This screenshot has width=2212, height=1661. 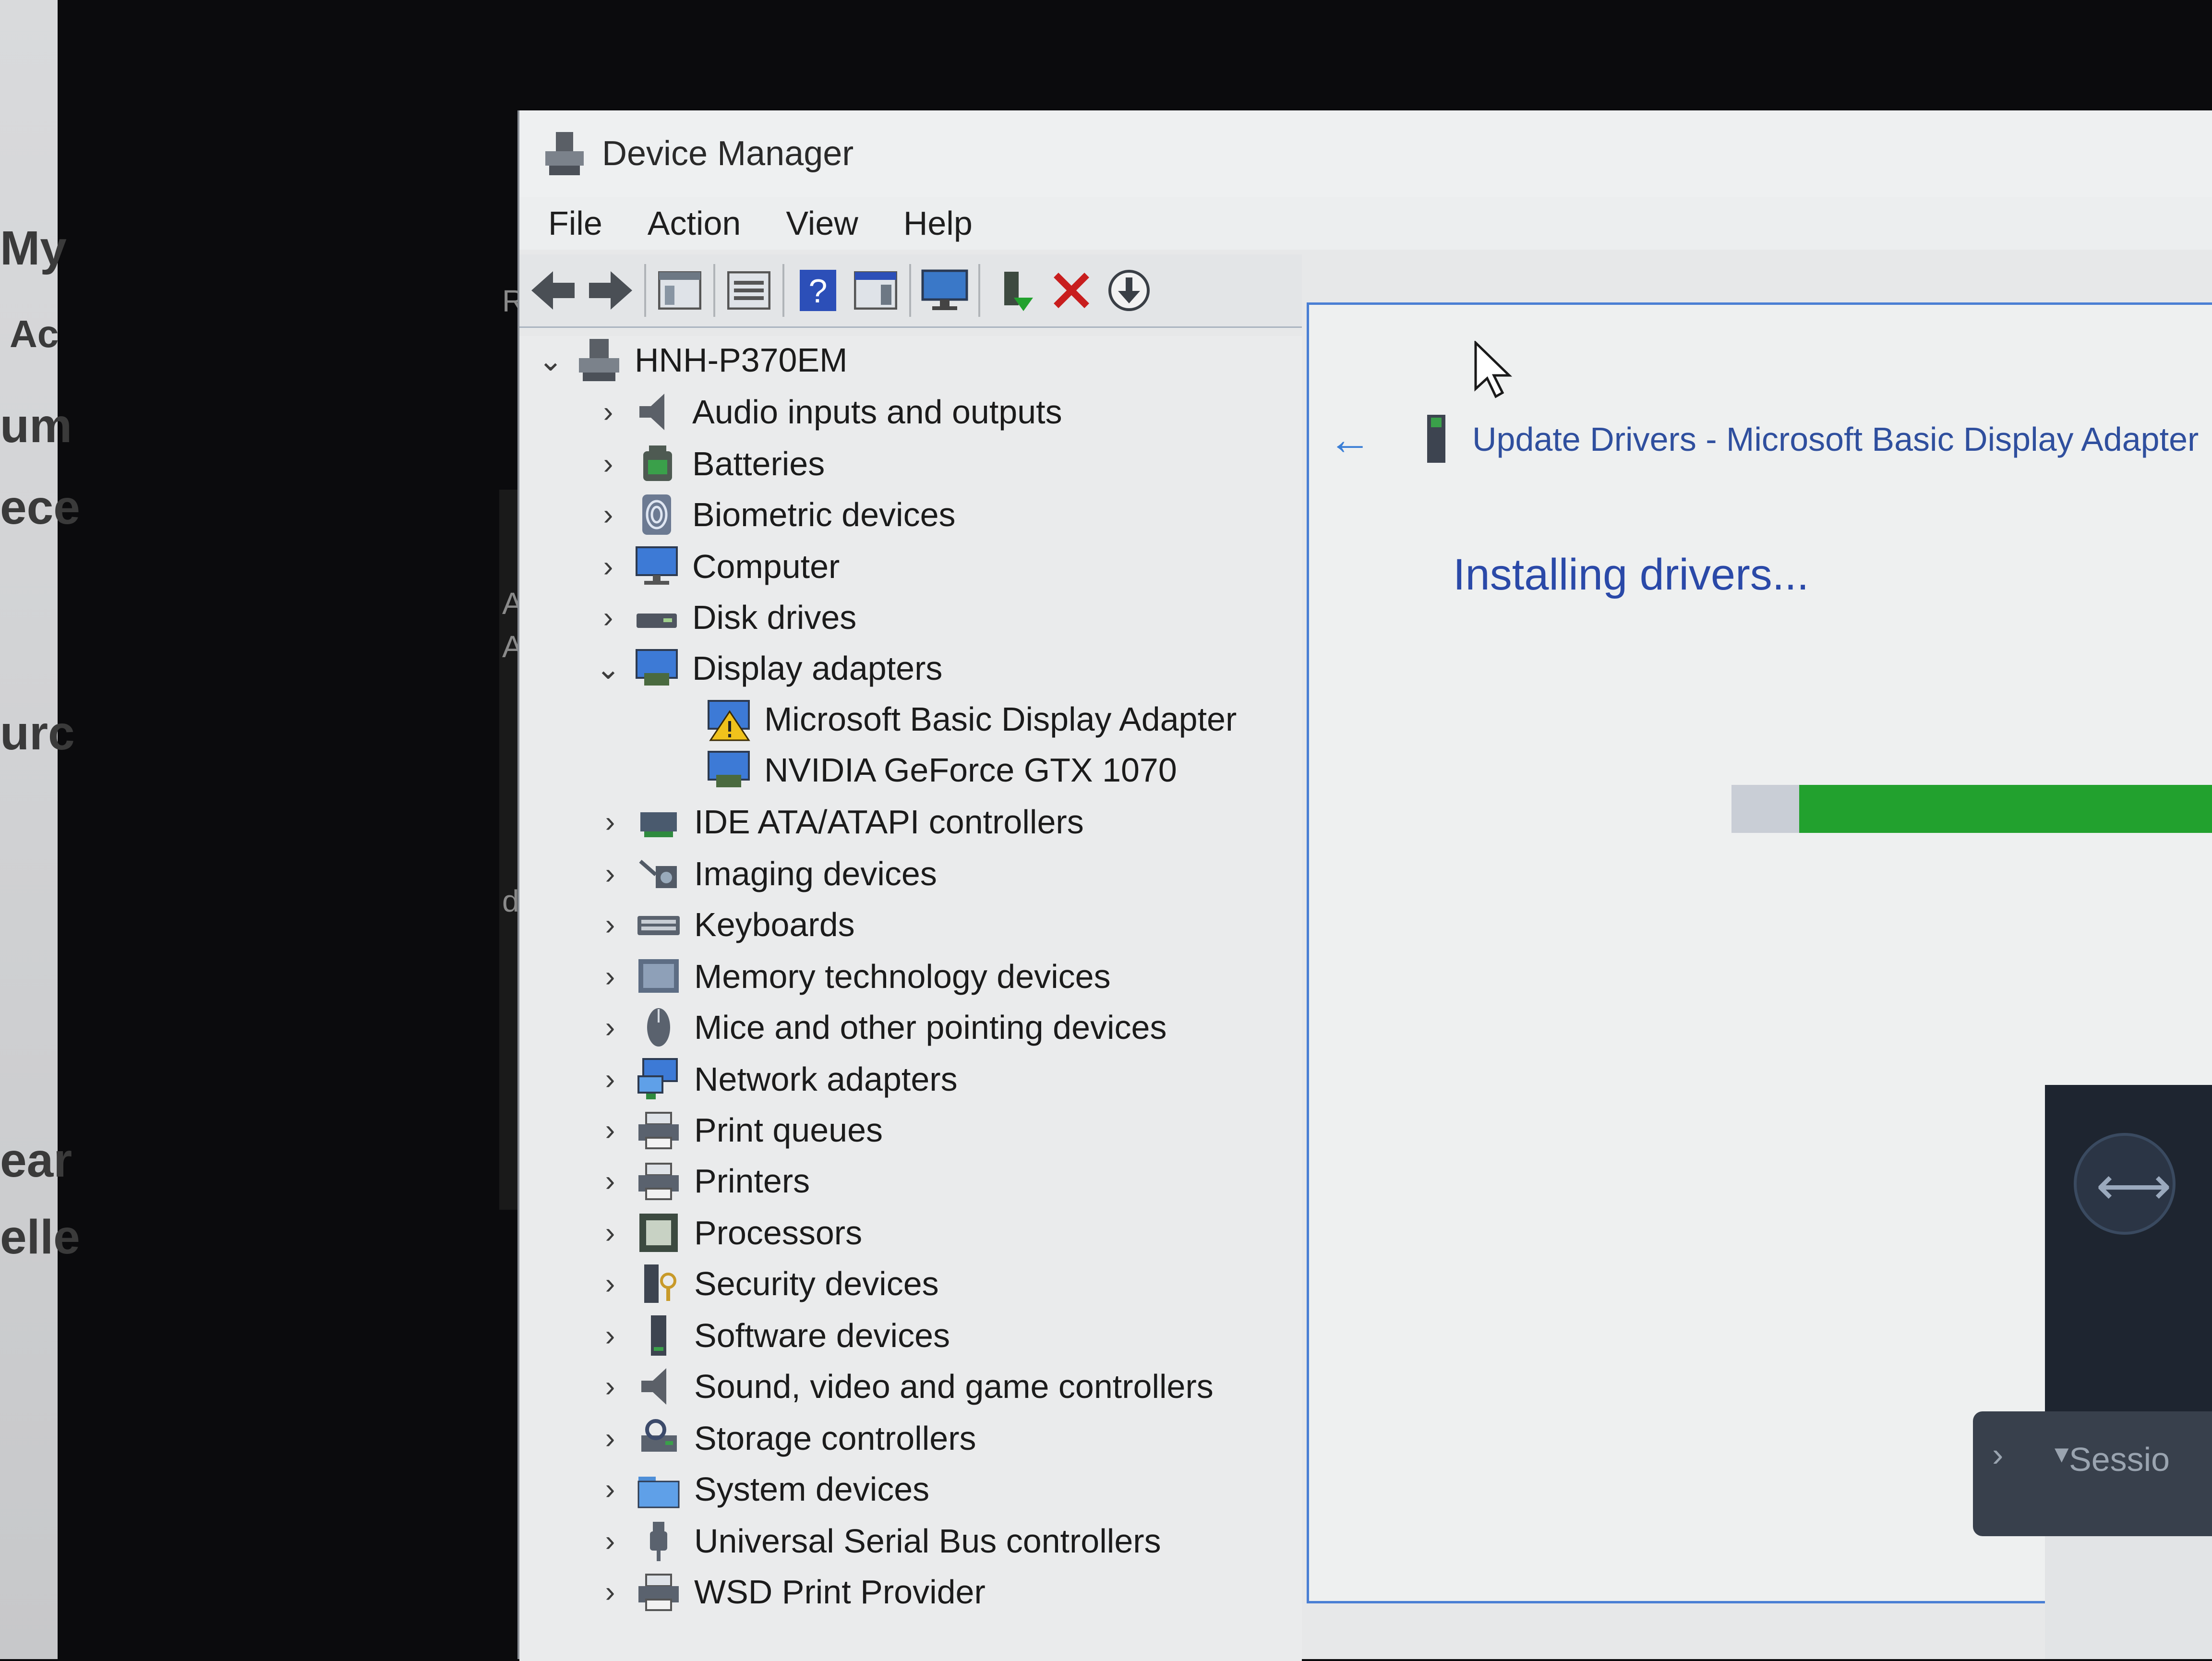 What do you see at coordinates (1436, 440) in the screenshot?
I see `update-driver-device-icon` at bounding box center [1436, 440].